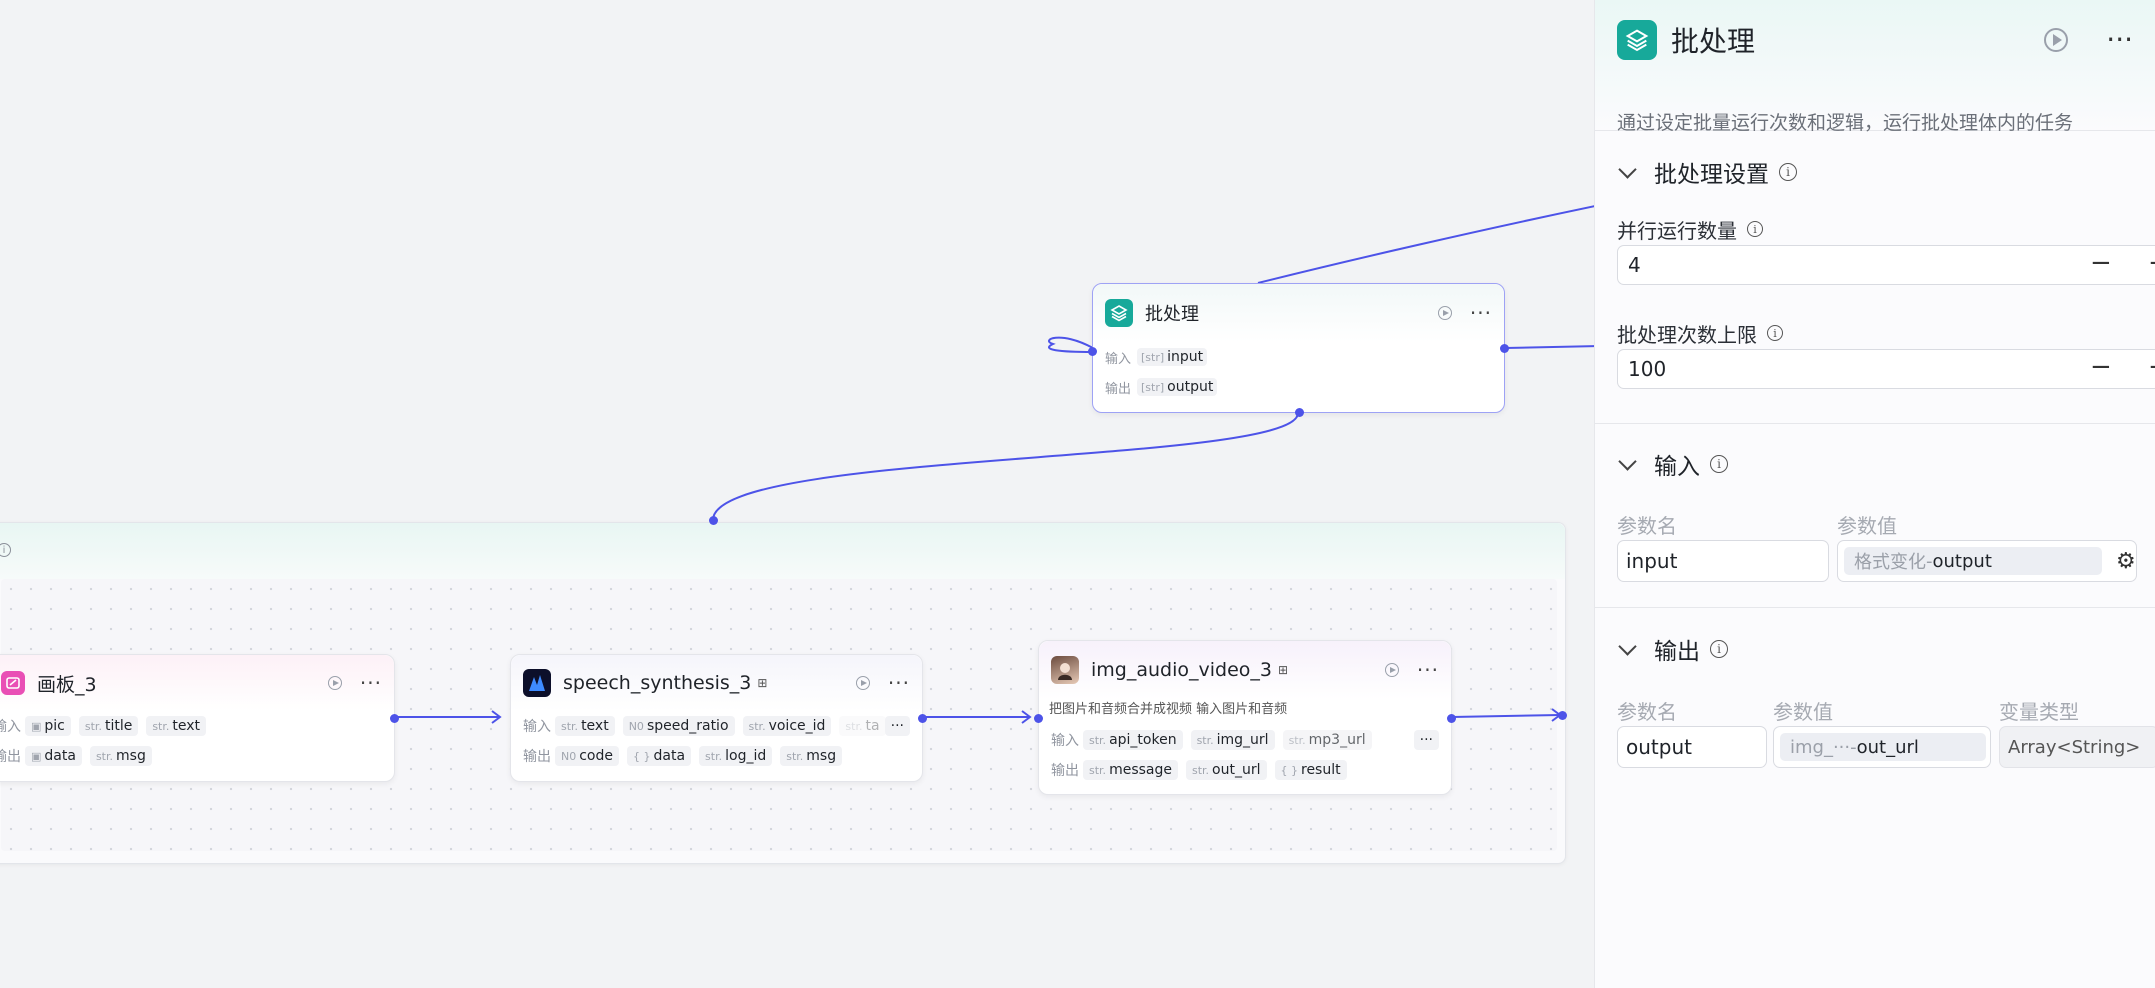  Describe the element at coordinates (1562, 715) in the screenshot. I see `group-out-port` at that location.